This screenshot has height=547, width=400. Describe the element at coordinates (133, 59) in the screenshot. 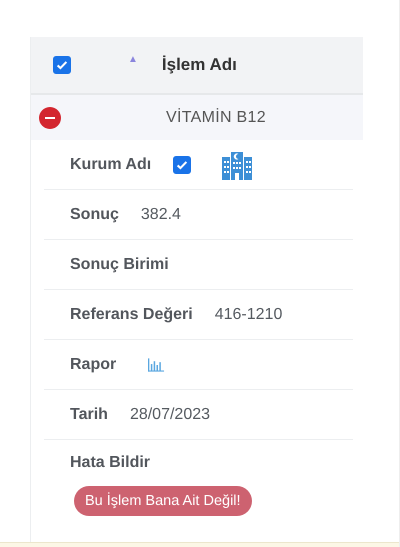

I see `sort-icon: ▲` at that location.